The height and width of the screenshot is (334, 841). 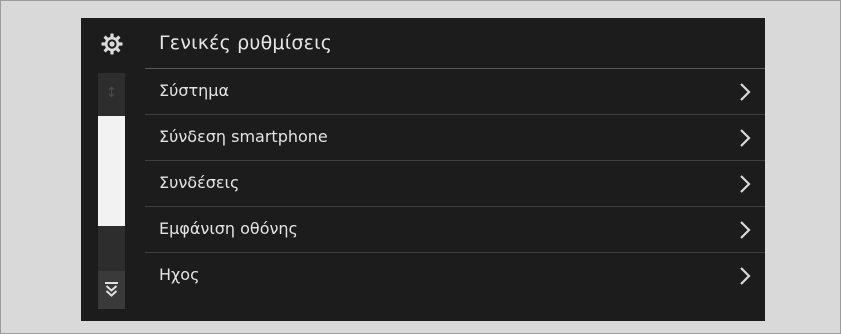 What do you see at coordinates (455, 92) in the screenshot?
I see `menu-item-system: Σύστημα` at bounding box center [455, 92].